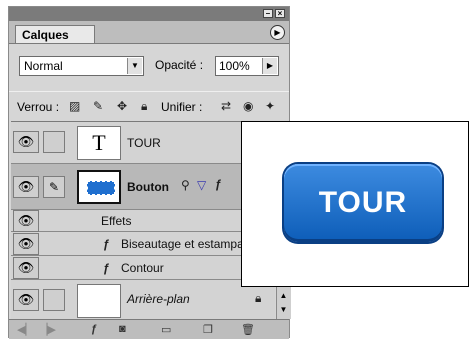 The width and height of the screenshot is (472, 341). I want to click on effect-name: Contour, so click(142, 268).